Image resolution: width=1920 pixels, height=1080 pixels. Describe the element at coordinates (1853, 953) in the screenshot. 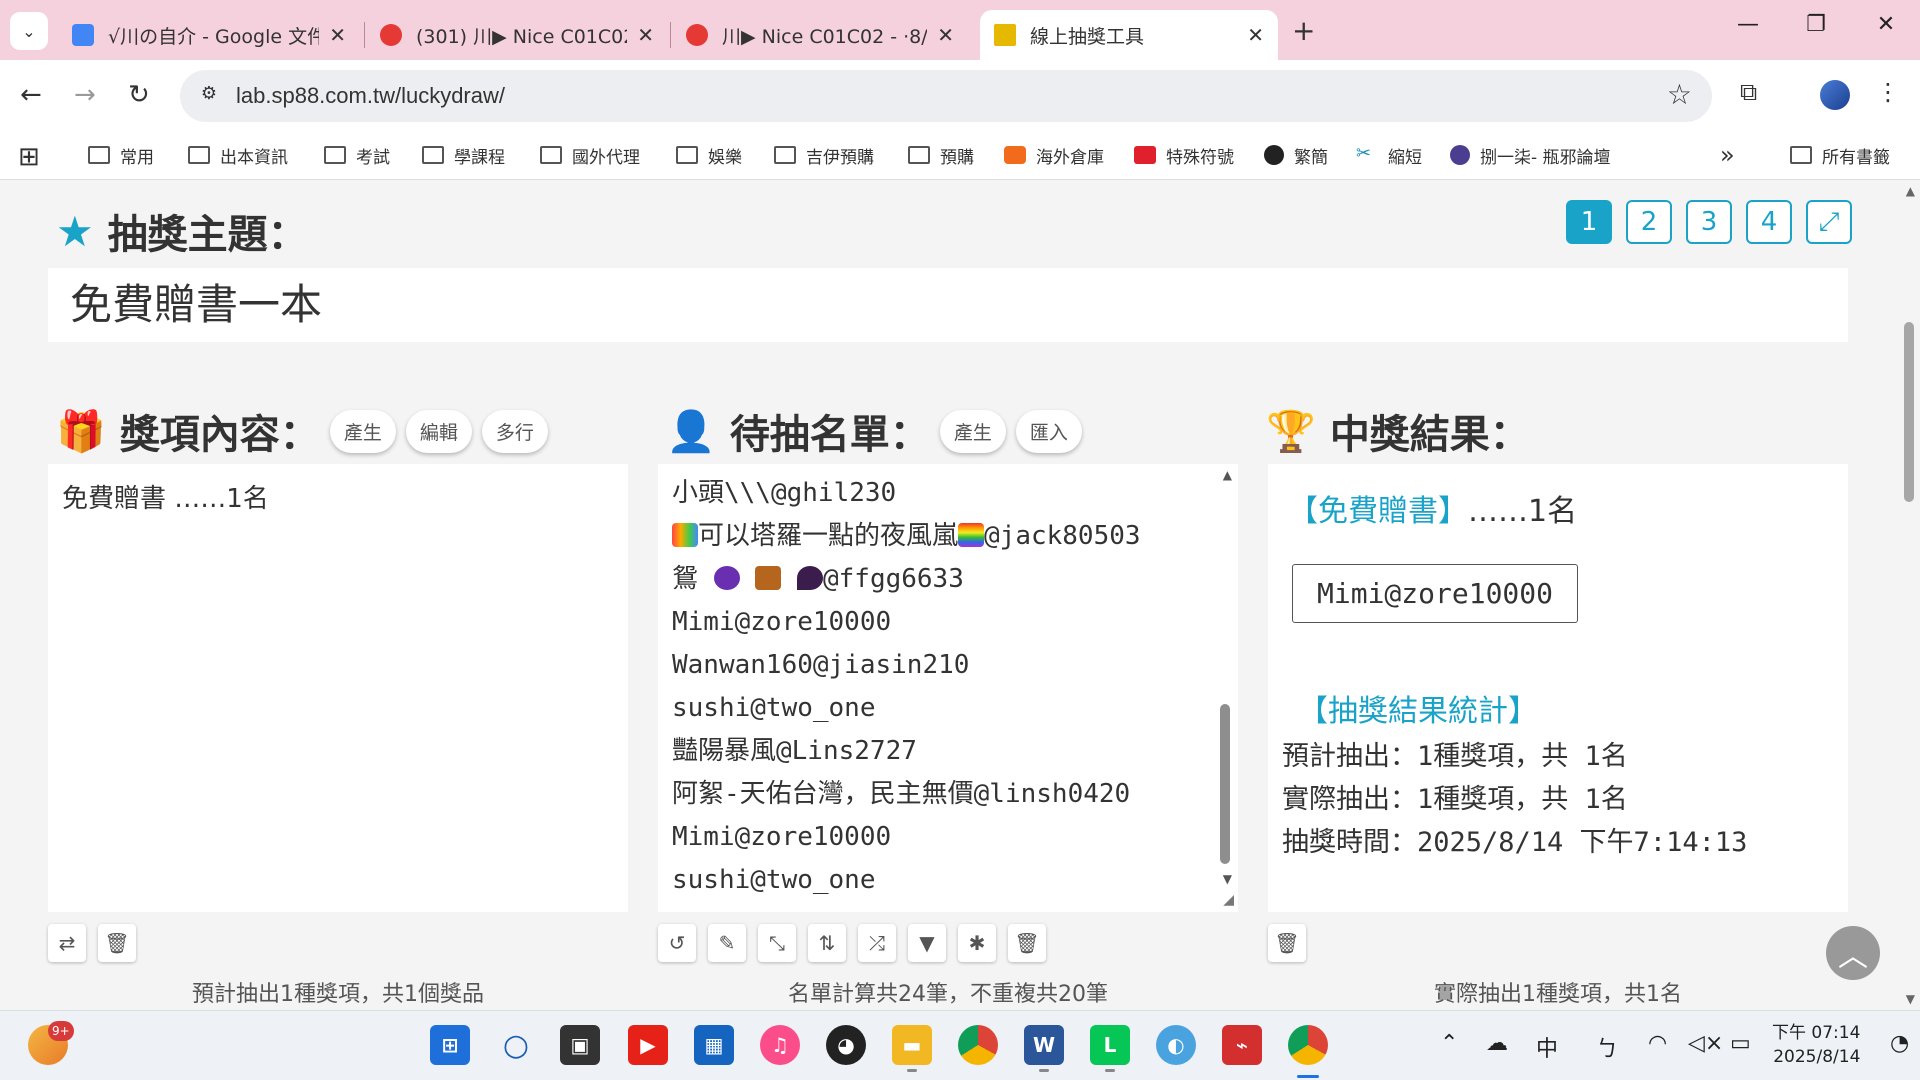

I see `back-to-top-button: ︿` at that location.